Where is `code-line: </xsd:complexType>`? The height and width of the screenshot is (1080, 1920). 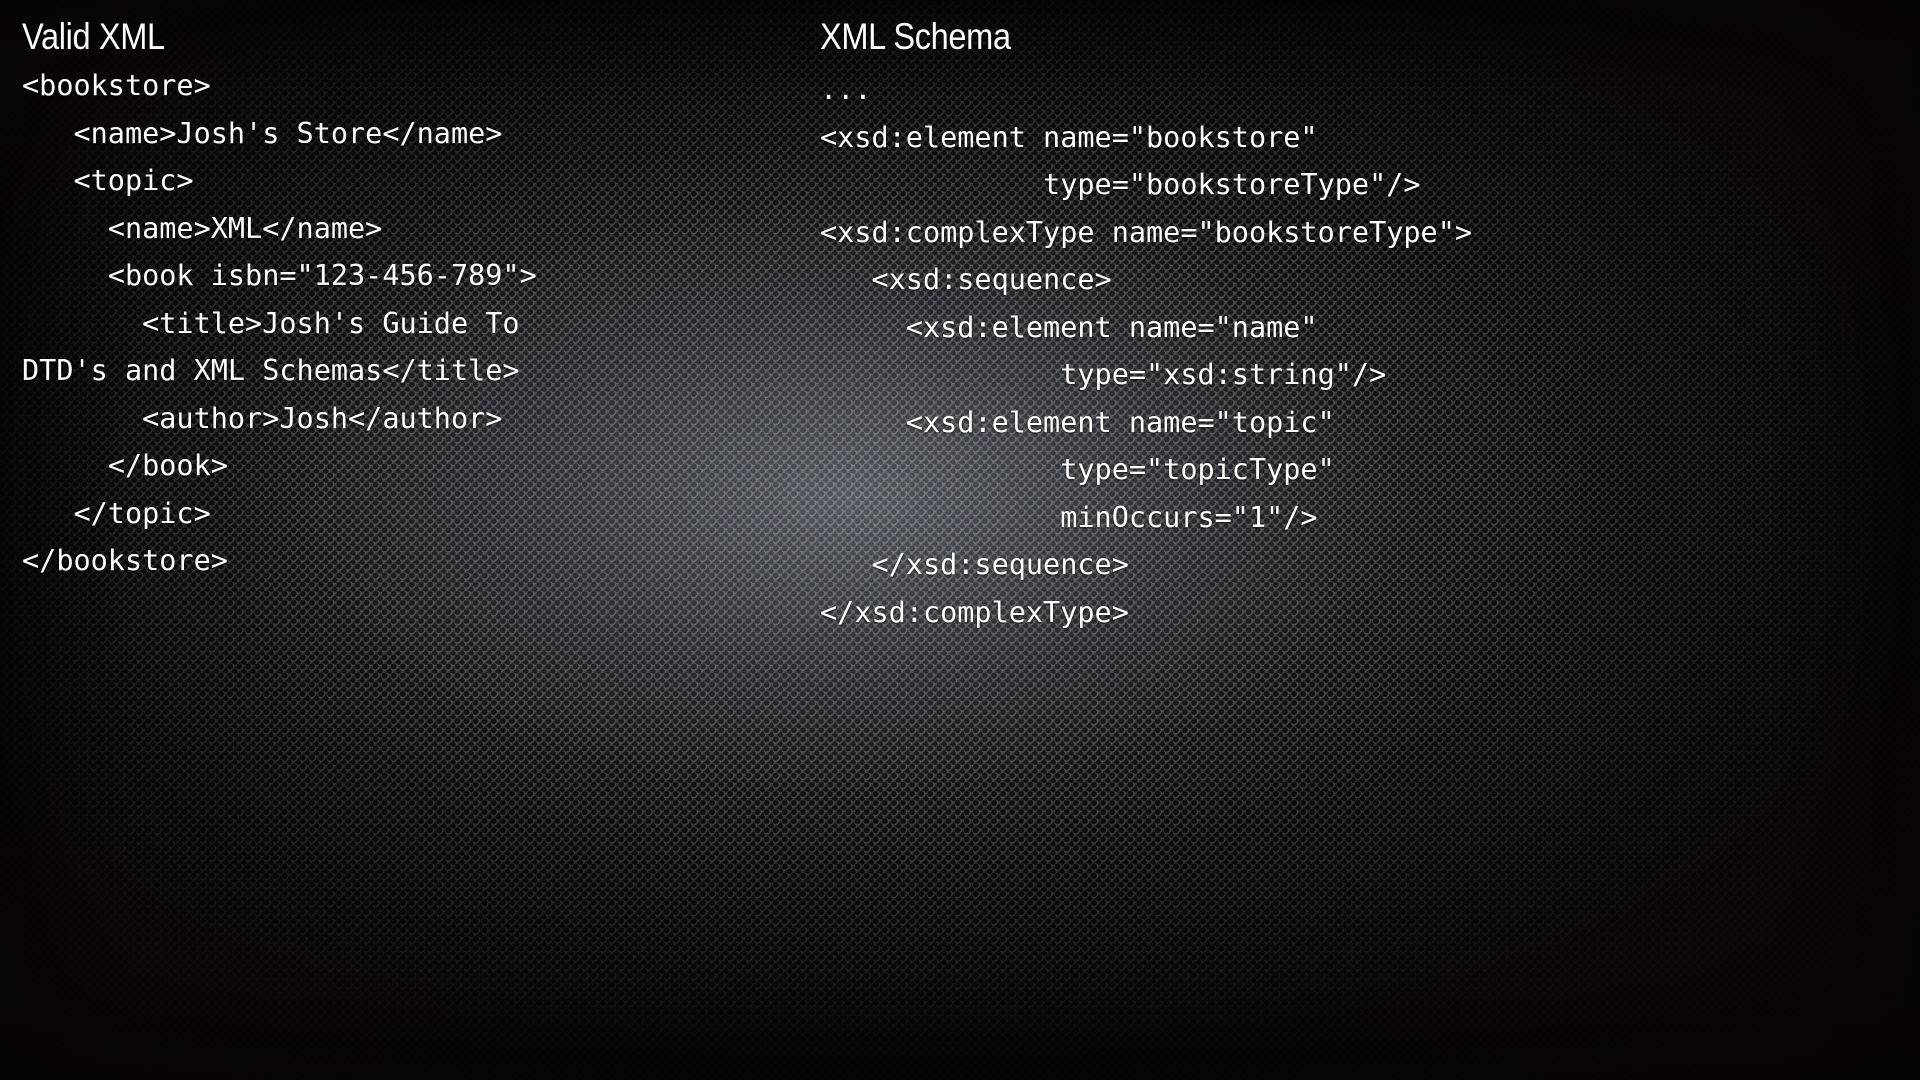
code-line: </xsd:complexType> is located at coordinates (974, 612).